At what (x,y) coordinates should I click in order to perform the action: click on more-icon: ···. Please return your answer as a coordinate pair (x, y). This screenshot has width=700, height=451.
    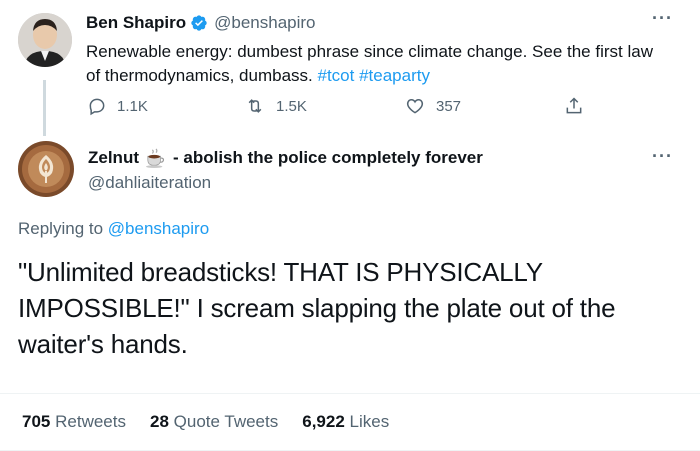
    Looking at the image, I should click on (662, 18).